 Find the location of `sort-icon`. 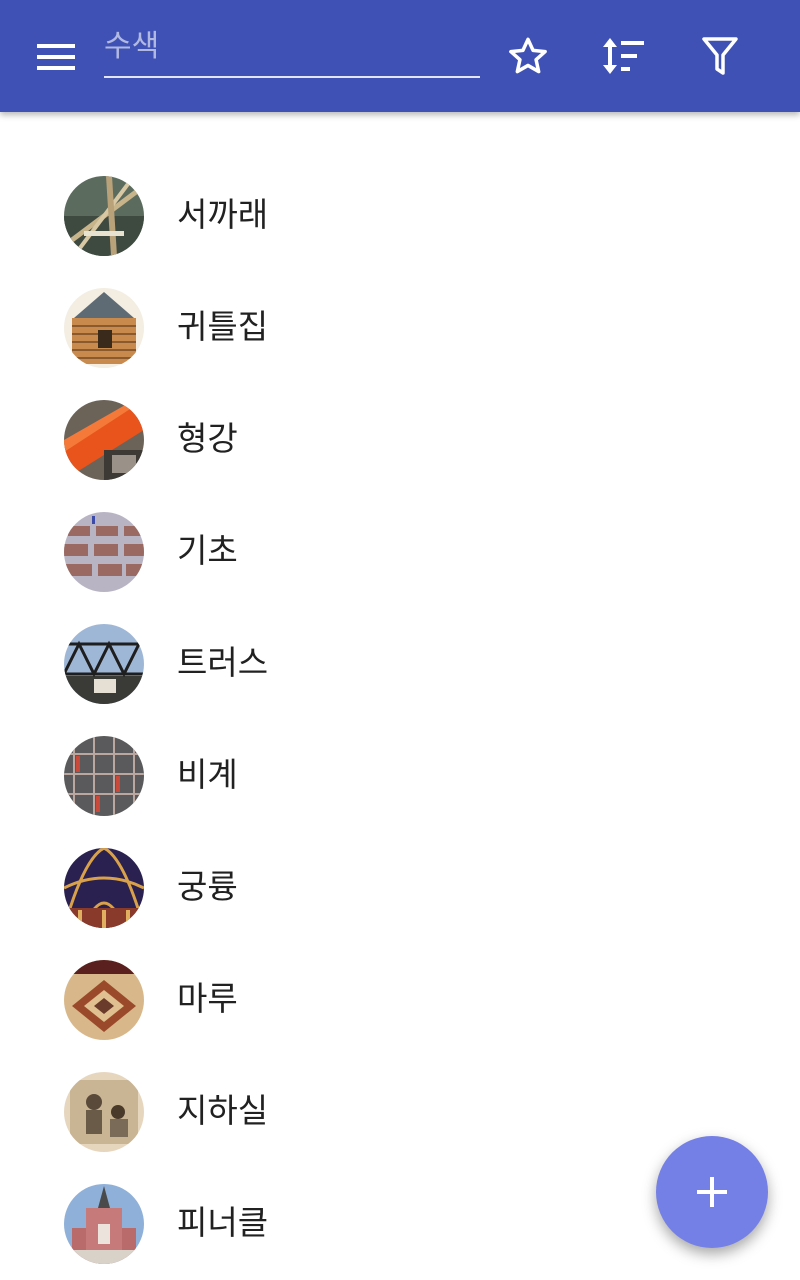

sort-icon is located at coordinates (623, 56).